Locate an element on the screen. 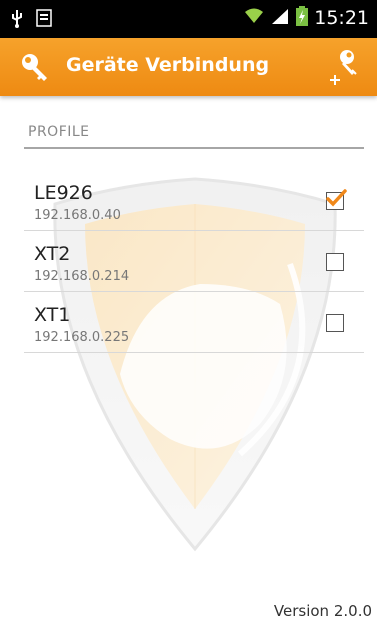 The width and height of the screenshot is (377, 624). profile-name: XT1 is located at coordinates (52, 315).